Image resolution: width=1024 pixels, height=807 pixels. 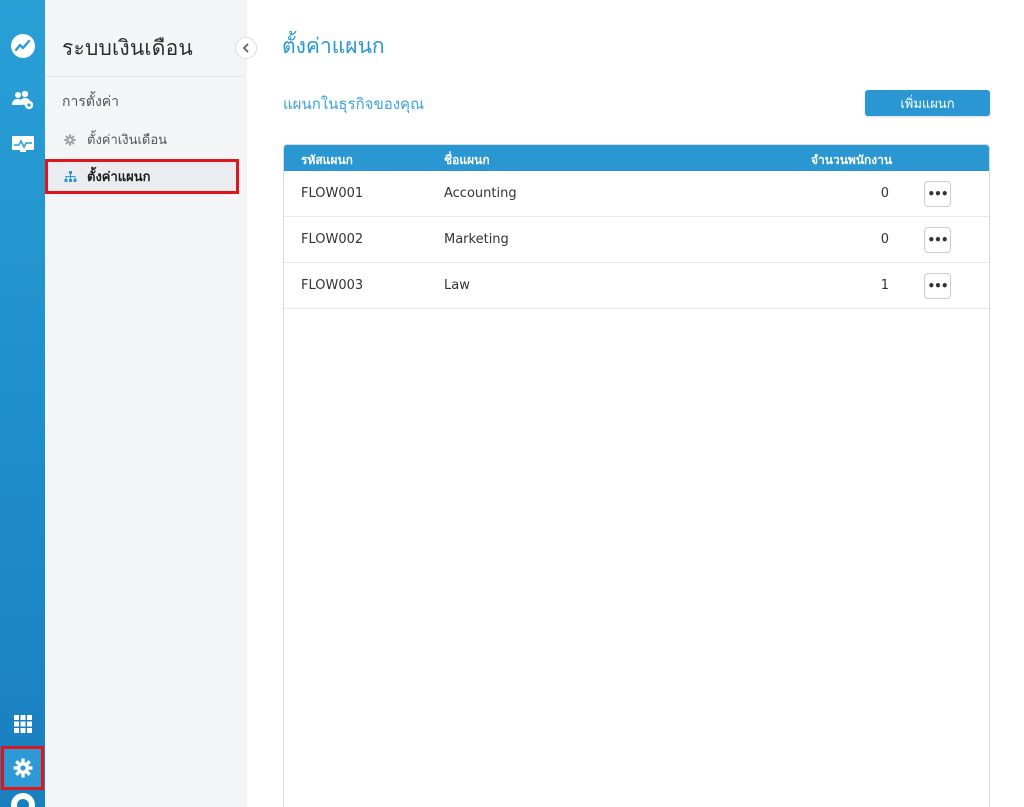 I want to click on header-department-code: รหัสแผนก, so click(x=327, y=160).